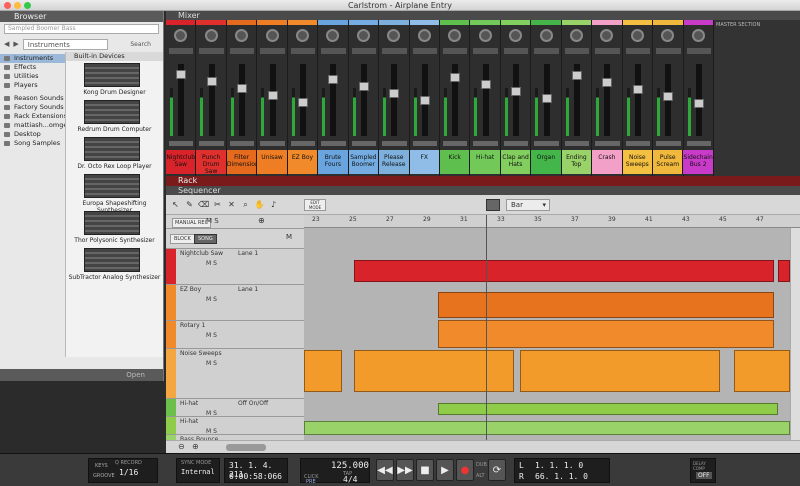 This screenshot has height=486, width=800. Describe the element at coordinates (795, 334) in the screenshot. I see `vertical-scrollbar` at that location.